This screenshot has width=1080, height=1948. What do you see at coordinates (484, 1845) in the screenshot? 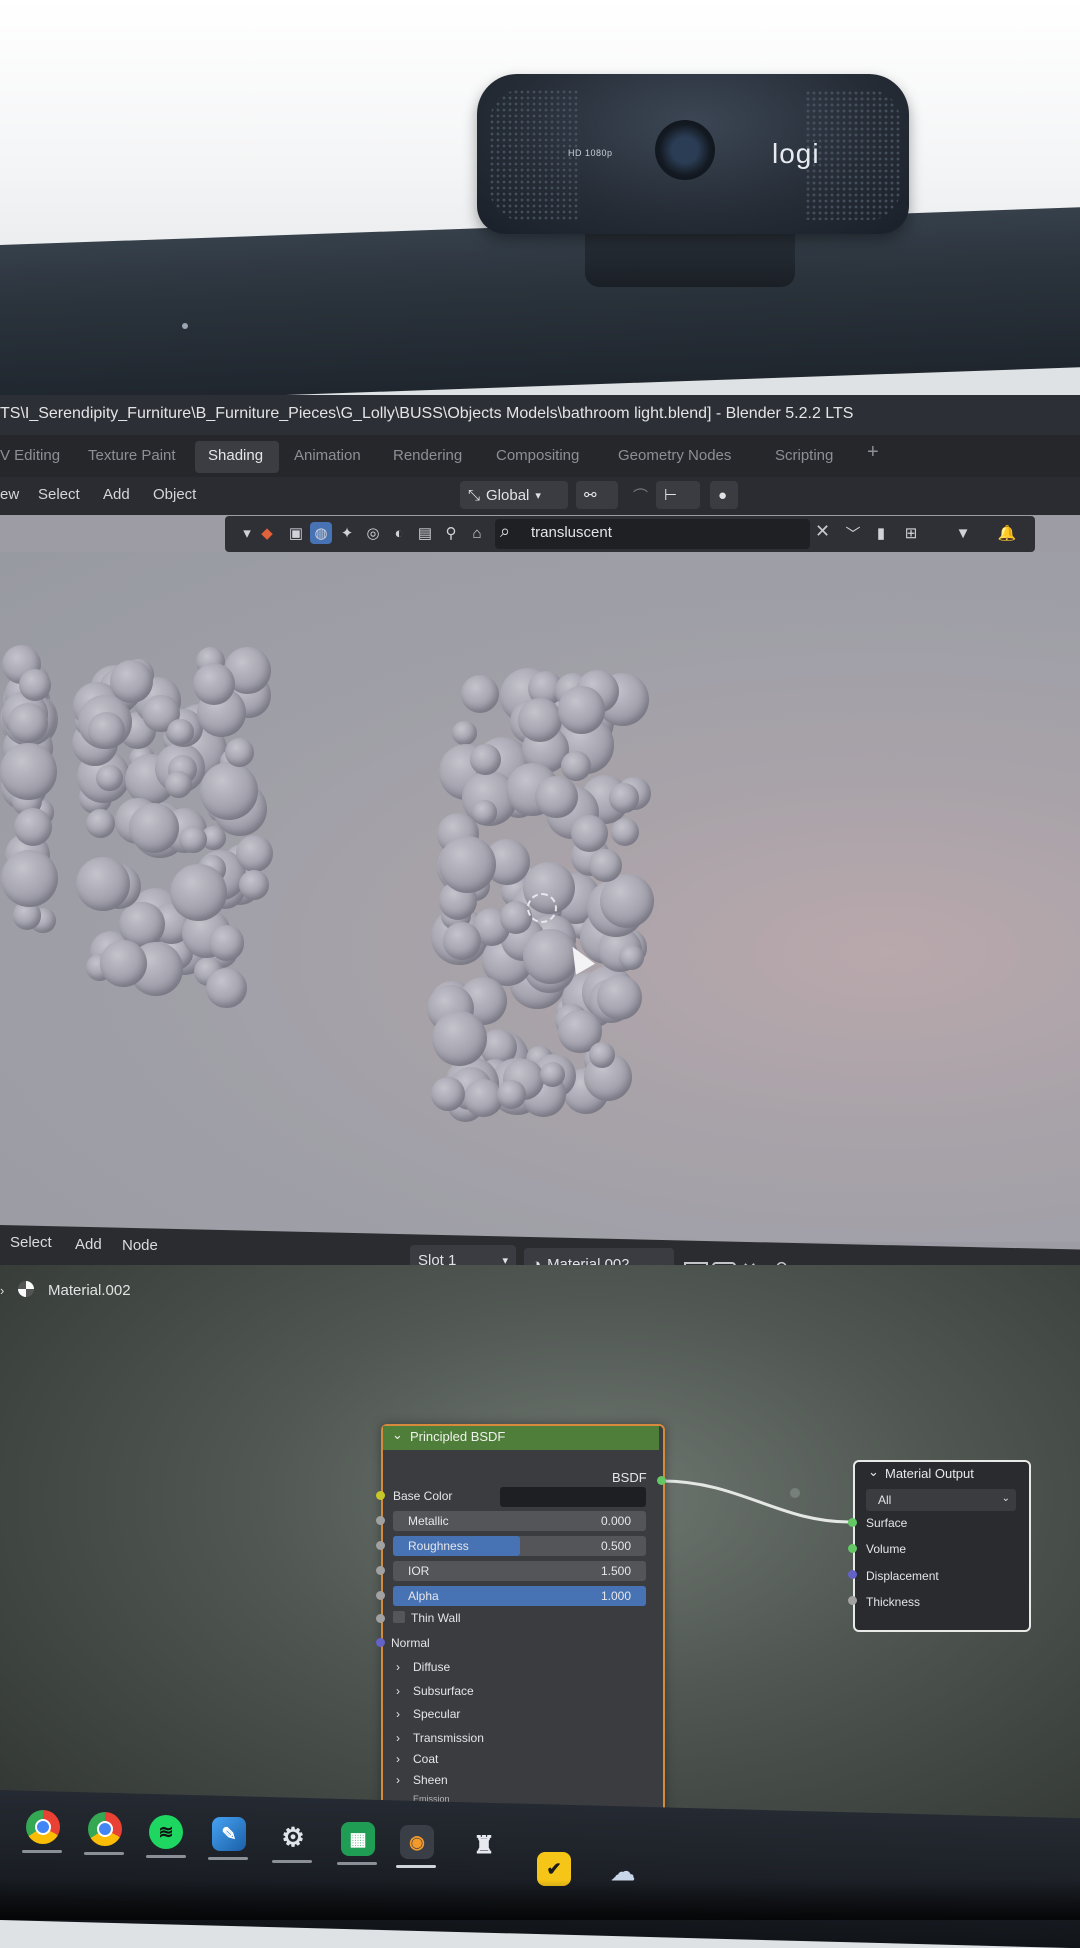
I see `app-icon: ♜` at bounding box center [484, 1845].